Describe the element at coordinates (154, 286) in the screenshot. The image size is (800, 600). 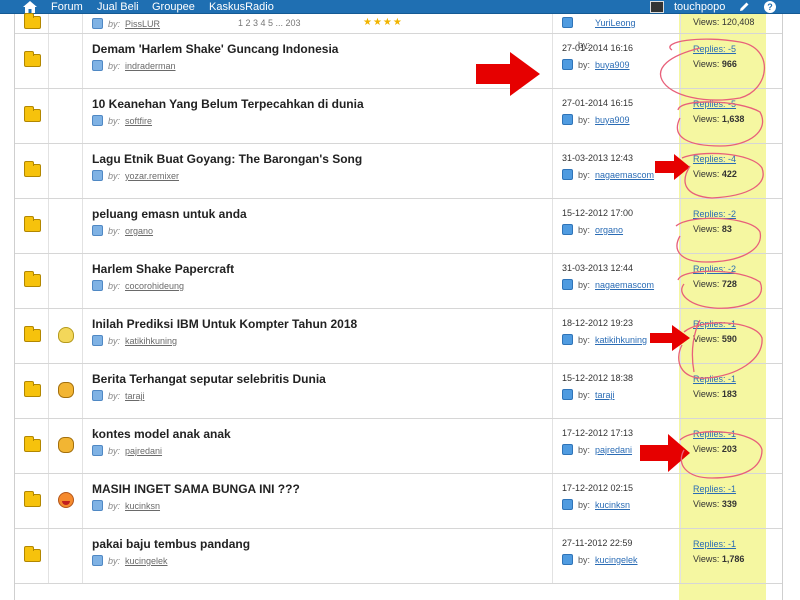
I see `author-link: cocorohideung` at that location.